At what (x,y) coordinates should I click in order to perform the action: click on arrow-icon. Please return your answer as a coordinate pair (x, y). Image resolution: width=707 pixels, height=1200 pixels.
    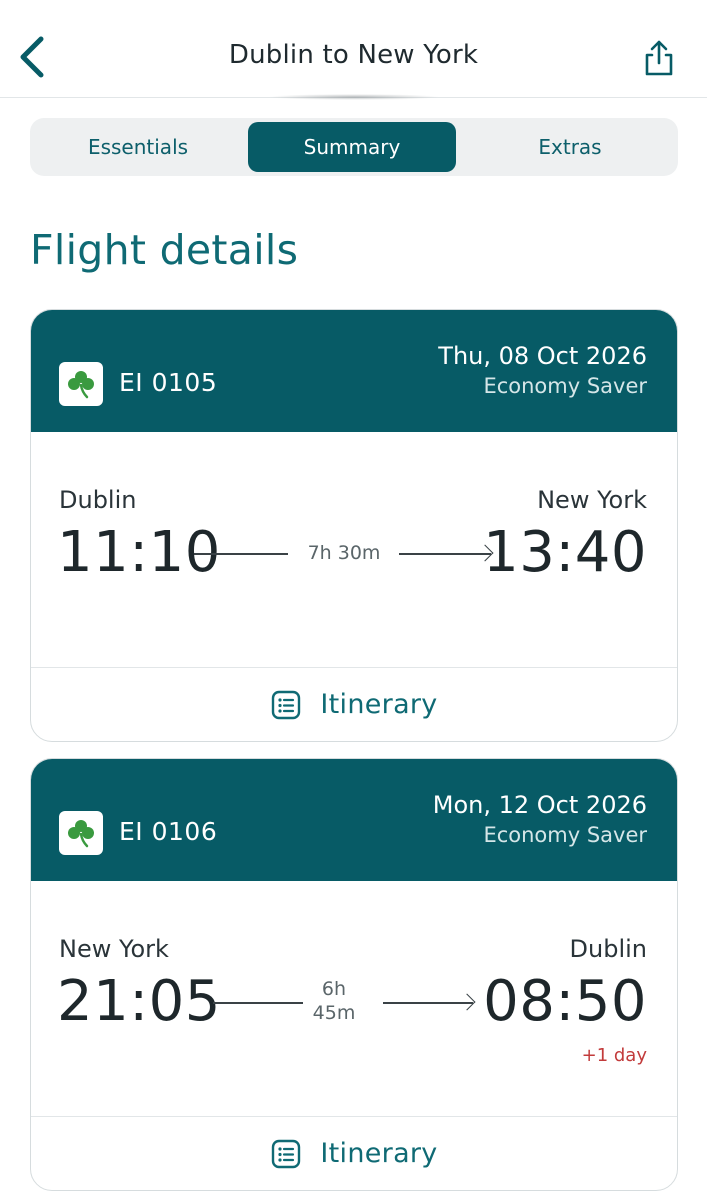
    Looking at the image, I should click on (467, 1002).